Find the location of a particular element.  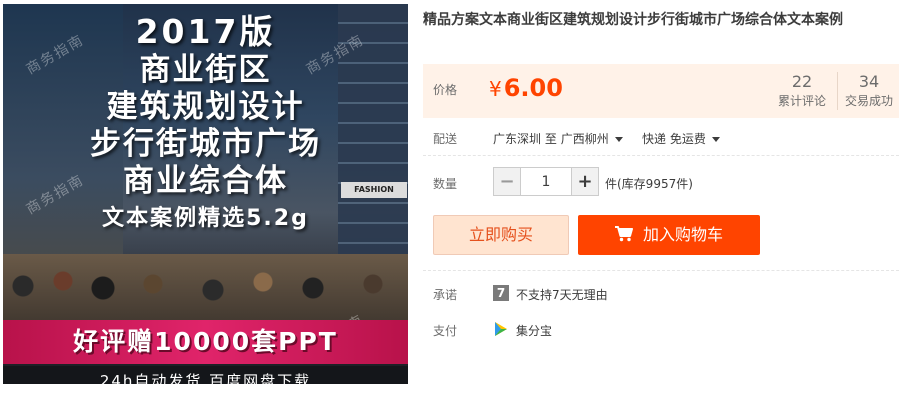

stat-sales-label: 交易成功 is located at coordinates (868, 101).